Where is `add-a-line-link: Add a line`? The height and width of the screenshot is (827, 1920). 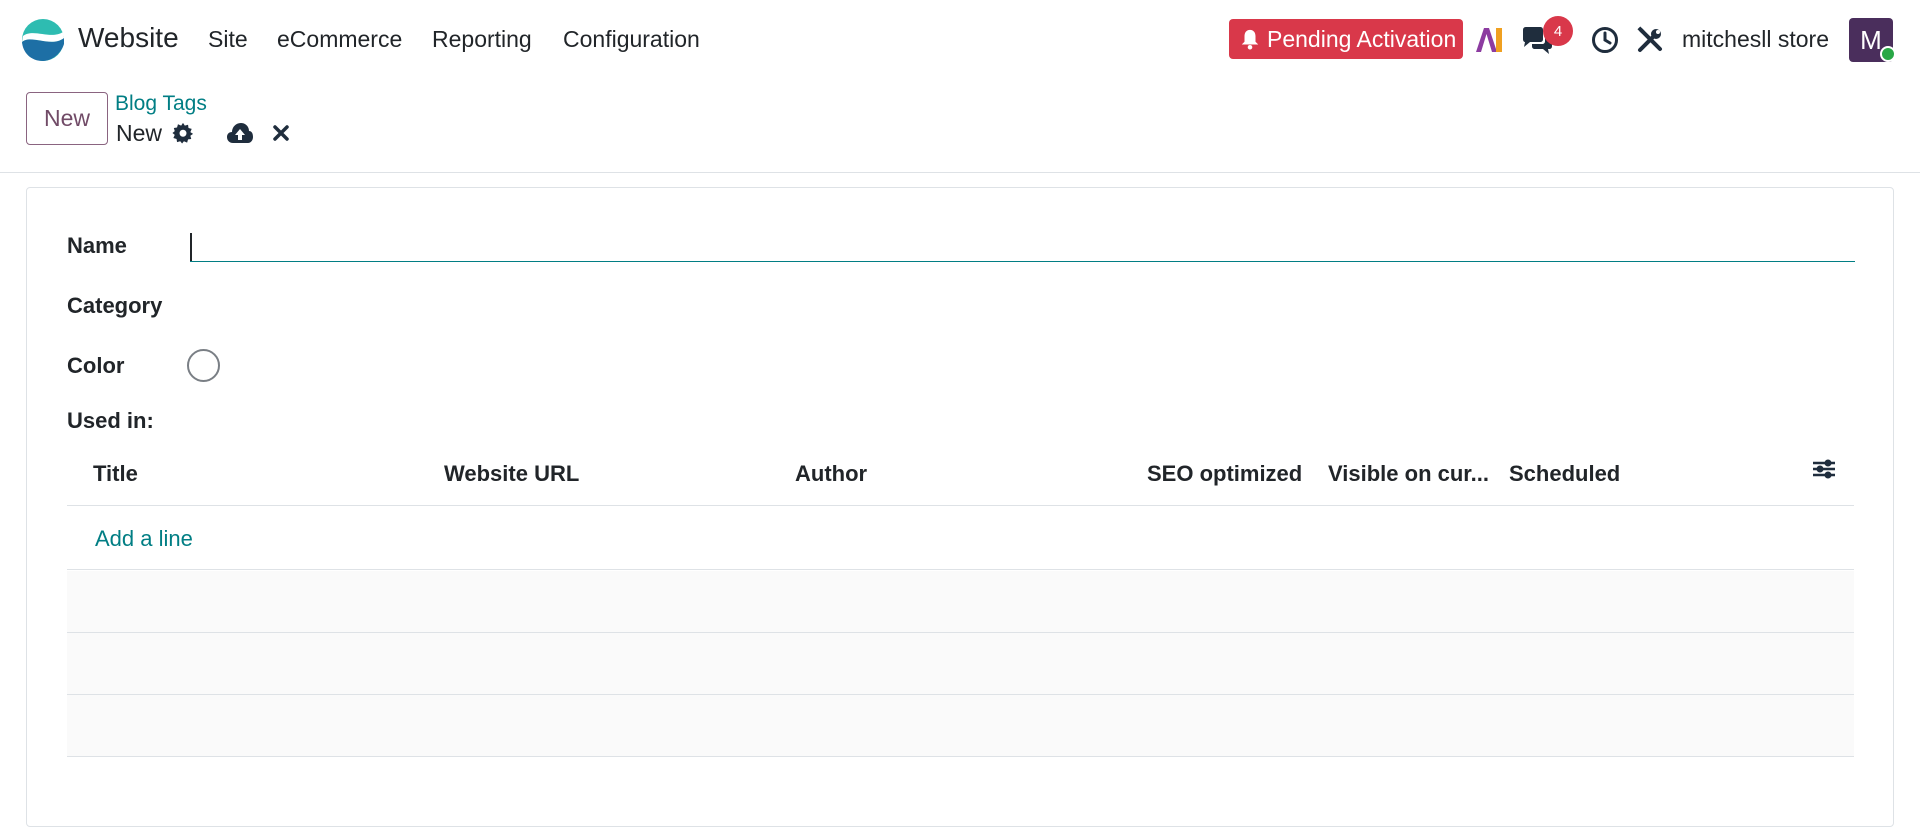 add-a-line-link: Add a line is located at coordinates (144, 539).